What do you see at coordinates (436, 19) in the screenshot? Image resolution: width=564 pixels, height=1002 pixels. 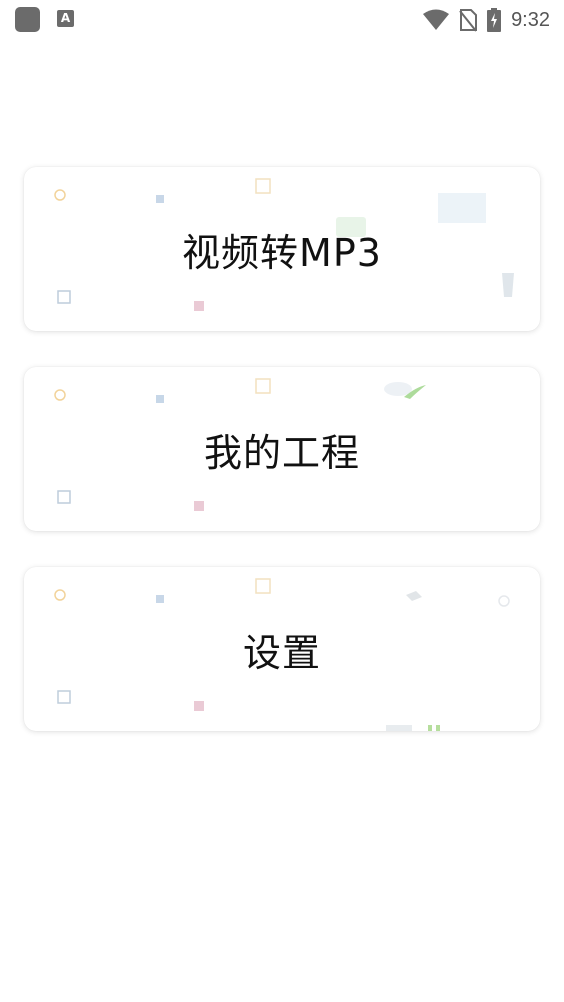 I see `wifi-icon` at bounding box center [436, 19].